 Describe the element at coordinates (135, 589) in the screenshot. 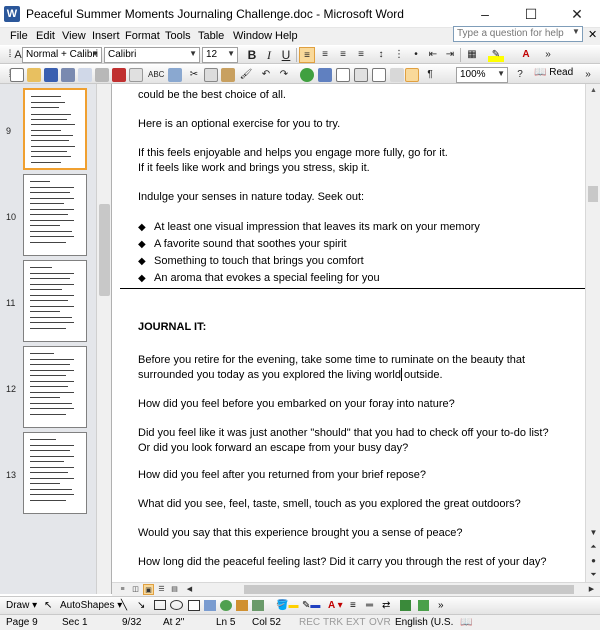

I see `web-view-icon: ◫` at that location.